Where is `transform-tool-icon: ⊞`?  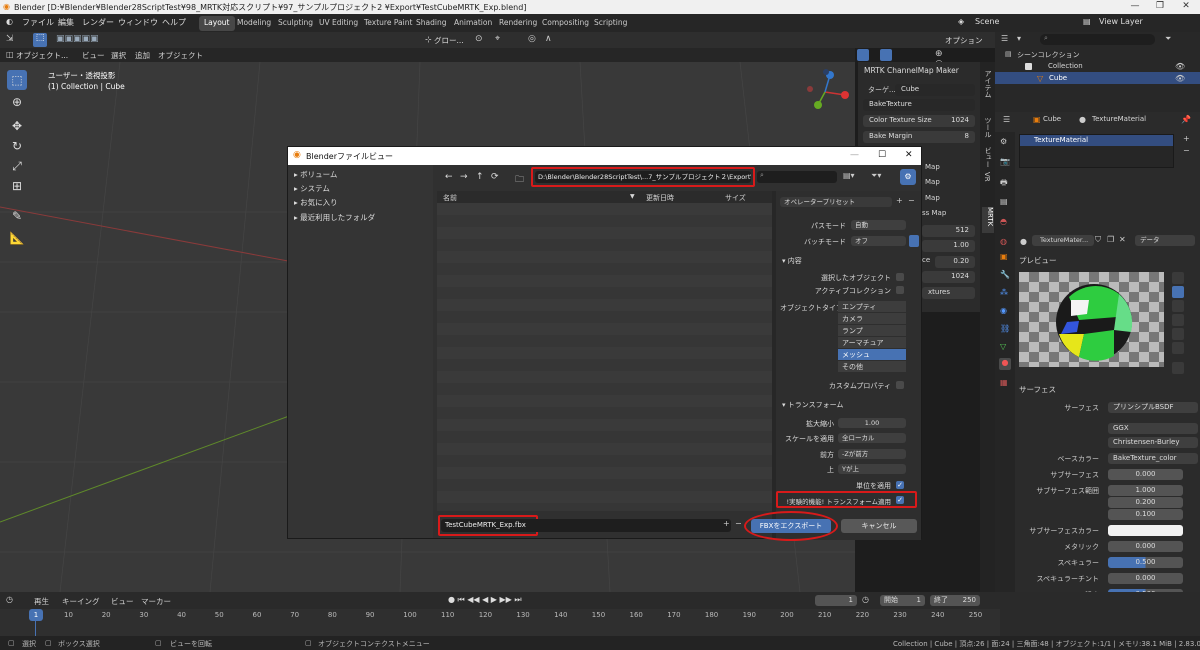
transform-tool-icon: ⊞ is located at coordinates (17, 186).